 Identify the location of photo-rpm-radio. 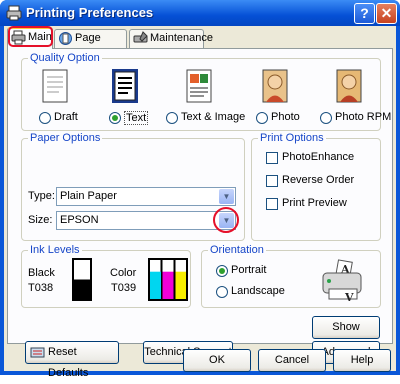
(326, 118).